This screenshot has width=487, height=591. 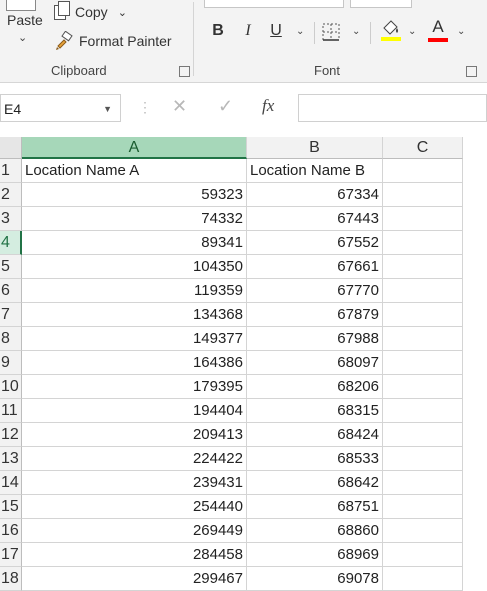 I want to click on name-box: E4 ▼, so click(x=60, y=108).